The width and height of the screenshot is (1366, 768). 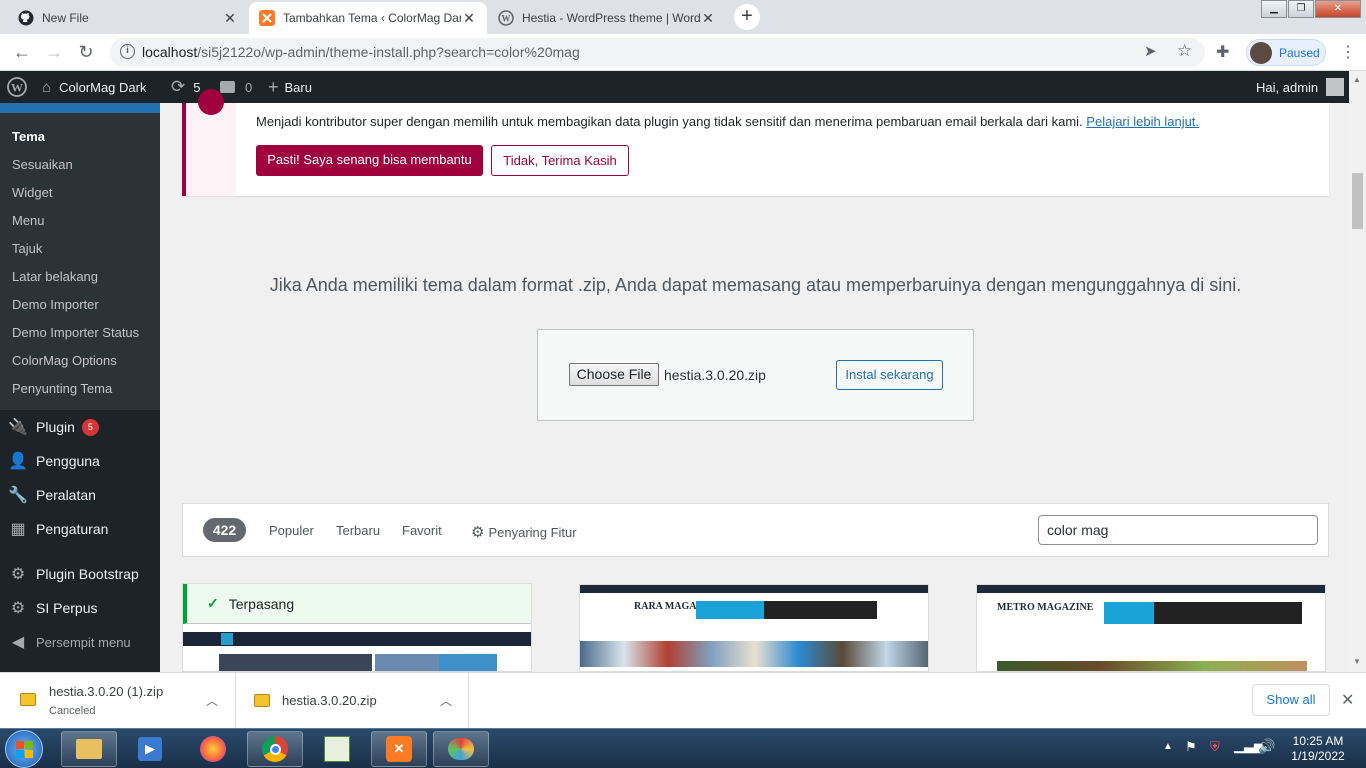 I want to click on taskbar-app, so click(x=337, y=749).